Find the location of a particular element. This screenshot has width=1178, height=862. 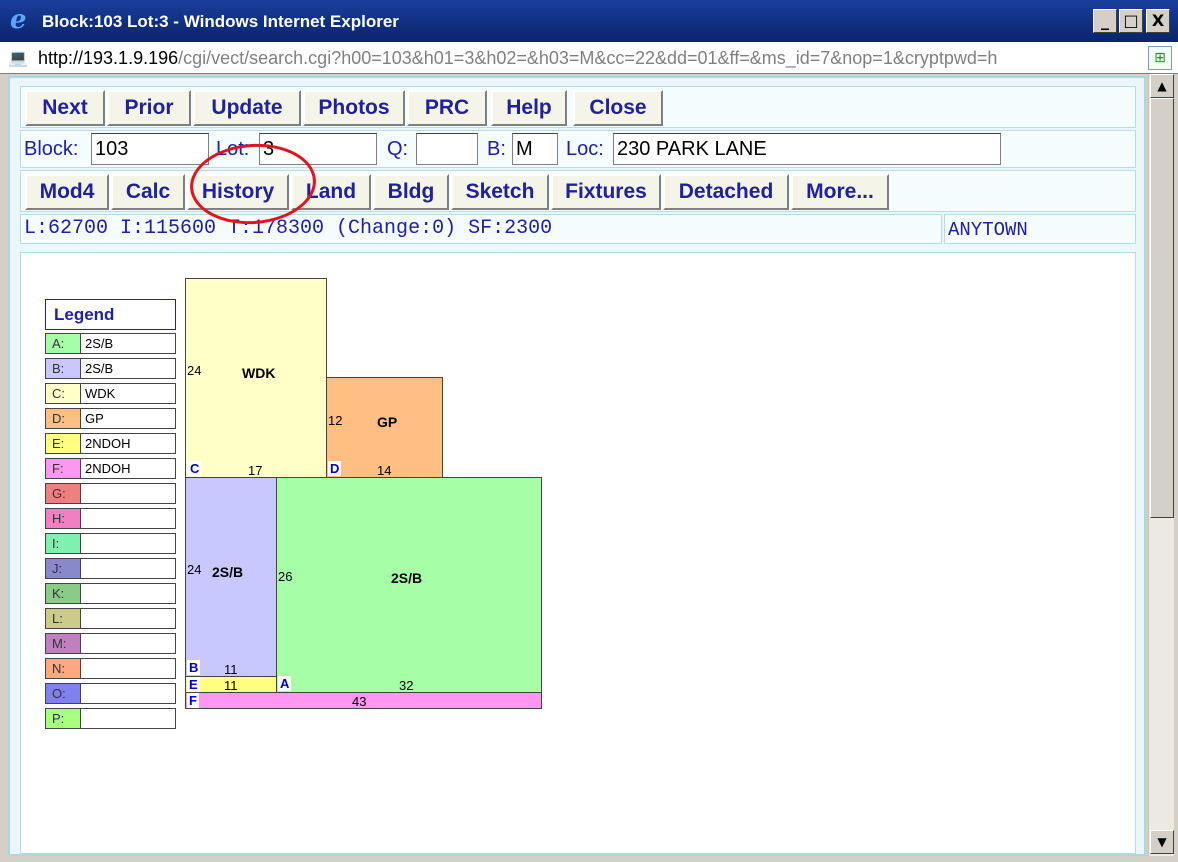

area-label: WDK is located at coordinates (259, 373).